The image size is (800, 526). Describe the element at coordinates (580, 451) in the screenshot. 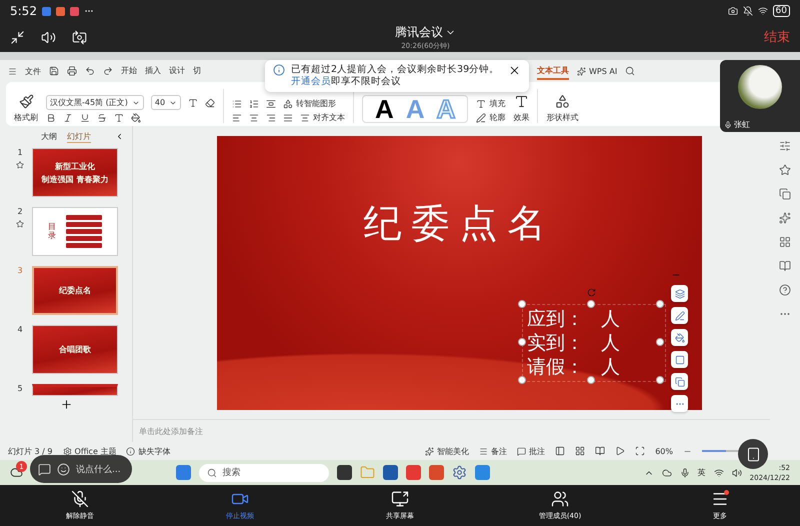

I see `grid-view-icon` at that location.